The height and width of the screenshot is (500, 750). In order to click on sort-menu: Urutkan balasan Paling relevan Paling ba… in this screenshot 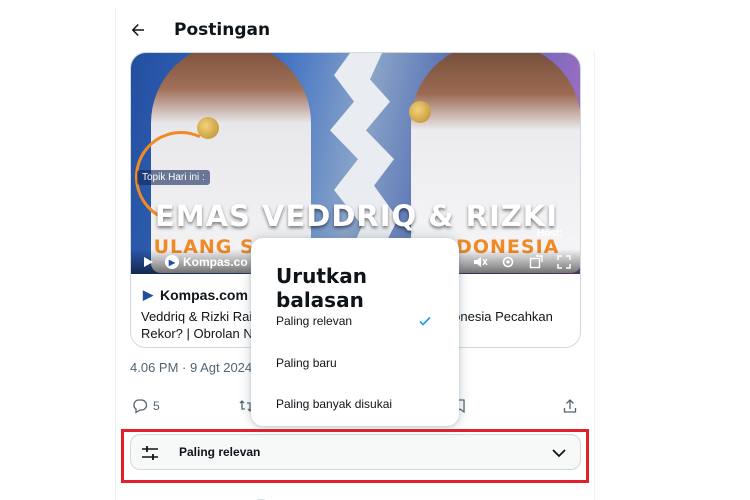, I will do `click(355, 332)`.